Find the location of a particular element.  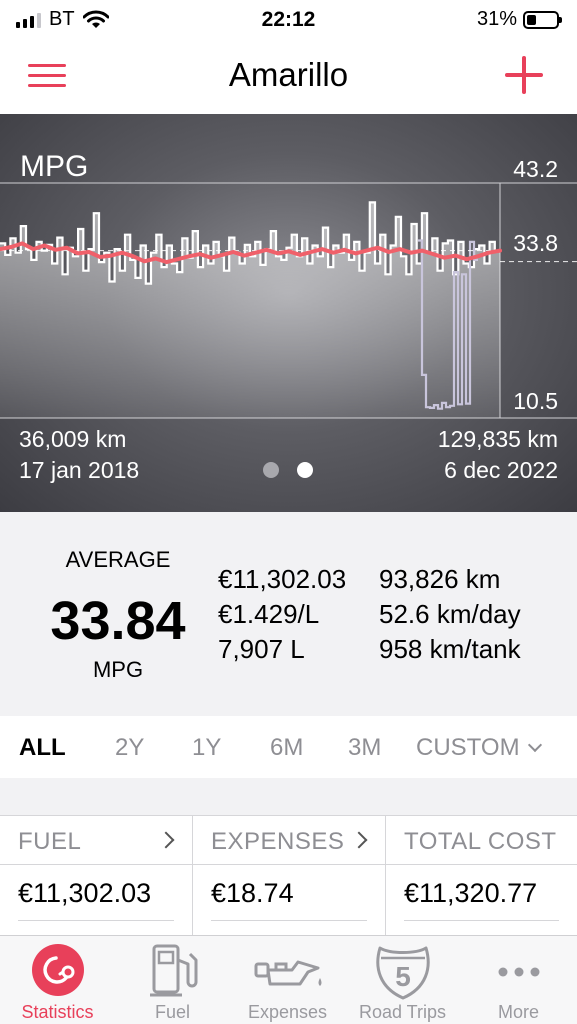

fuel-pump-icon is located at coordinates (173, 970).